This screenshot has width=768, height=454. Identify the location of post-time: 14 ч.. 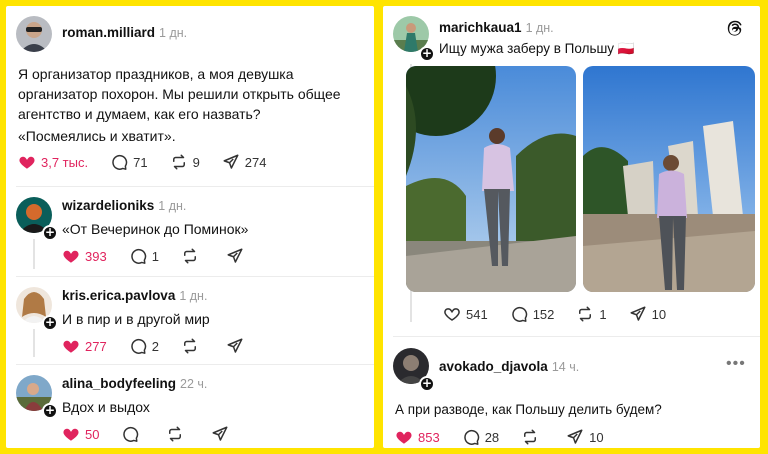
(565, 367).